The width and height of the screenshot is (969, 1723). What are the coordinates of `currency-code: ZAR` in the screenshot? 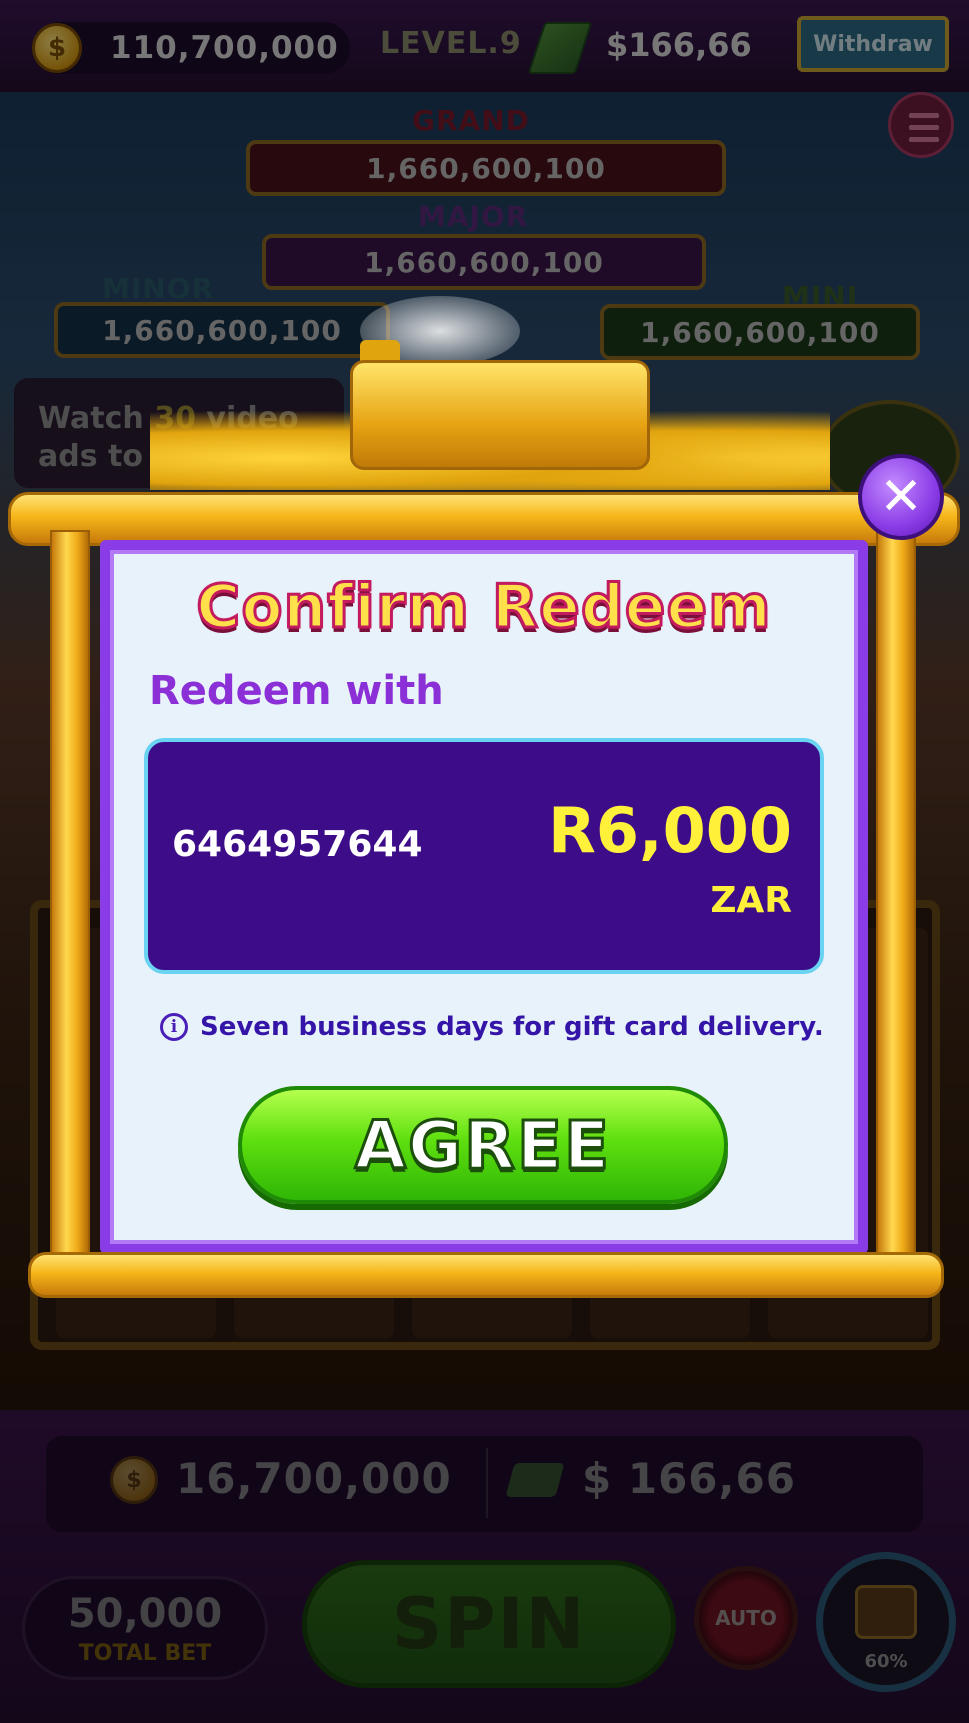 It's located at (751, 900).